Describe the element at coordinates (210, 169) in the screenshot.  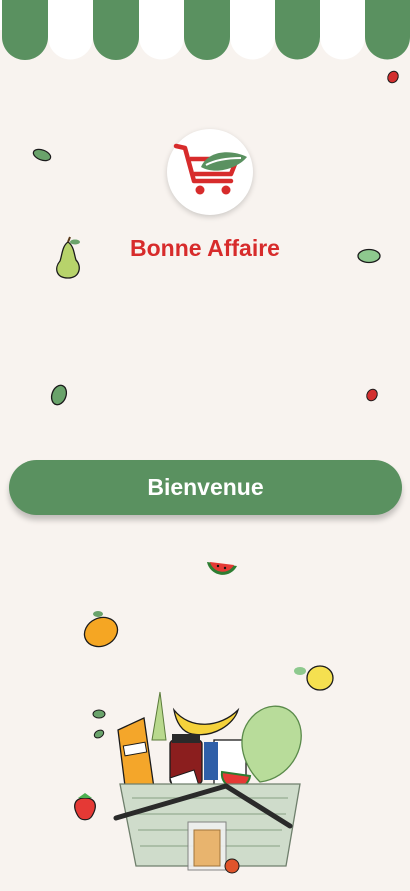
I see `shopping-cart-leaf-icon` at that location.